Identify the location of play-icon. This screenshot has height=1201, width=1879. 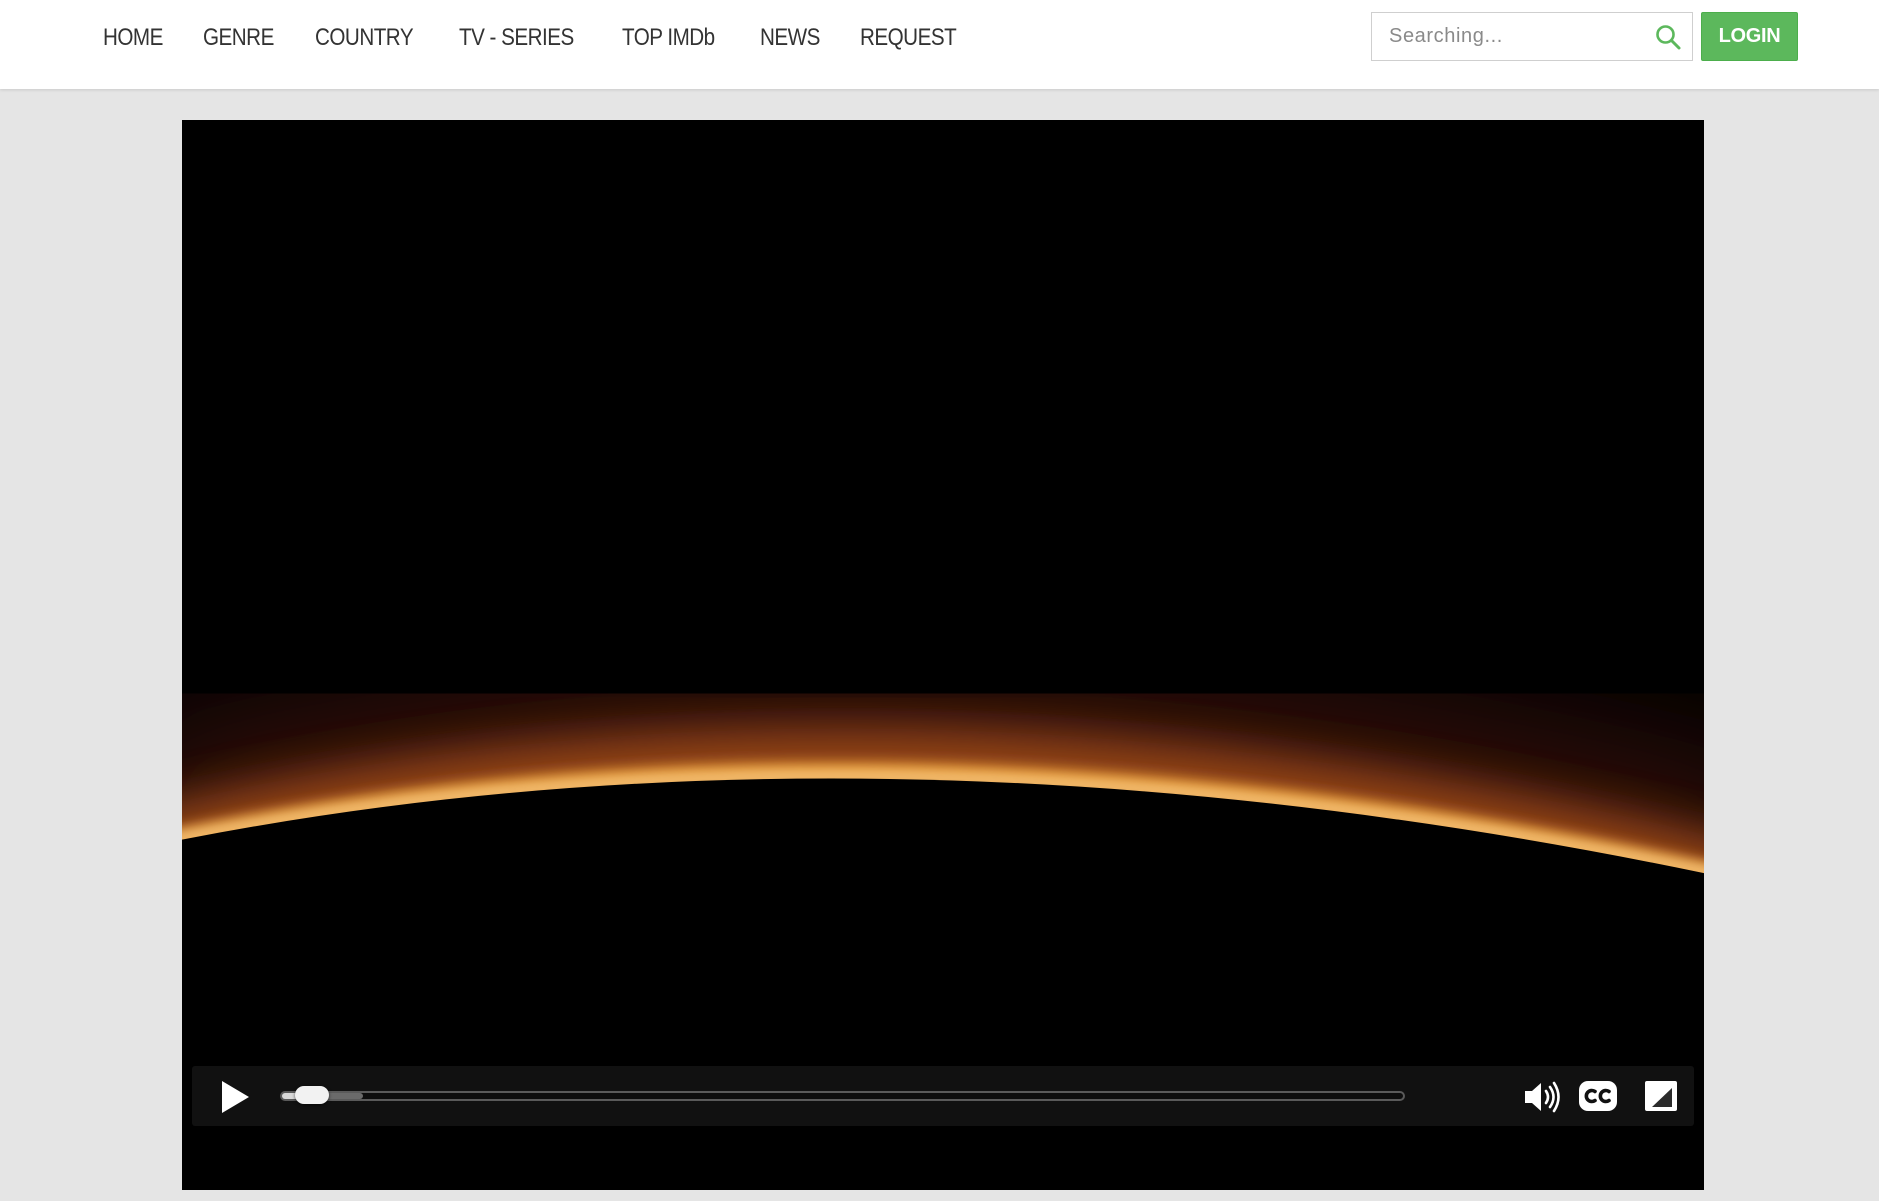
(235, 1097).